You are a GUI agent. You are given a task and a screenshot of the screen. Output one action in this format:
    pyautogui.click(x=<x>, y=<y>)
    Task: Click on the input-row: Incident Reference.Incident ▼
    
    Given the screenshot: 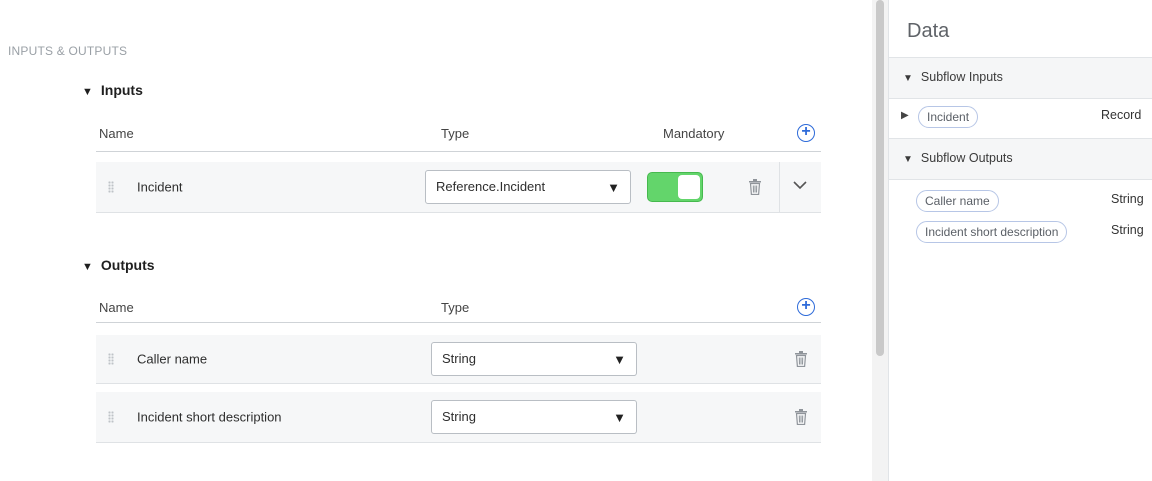 What is the action you would take?
    pyautogui.click(x=458, y=187)
    